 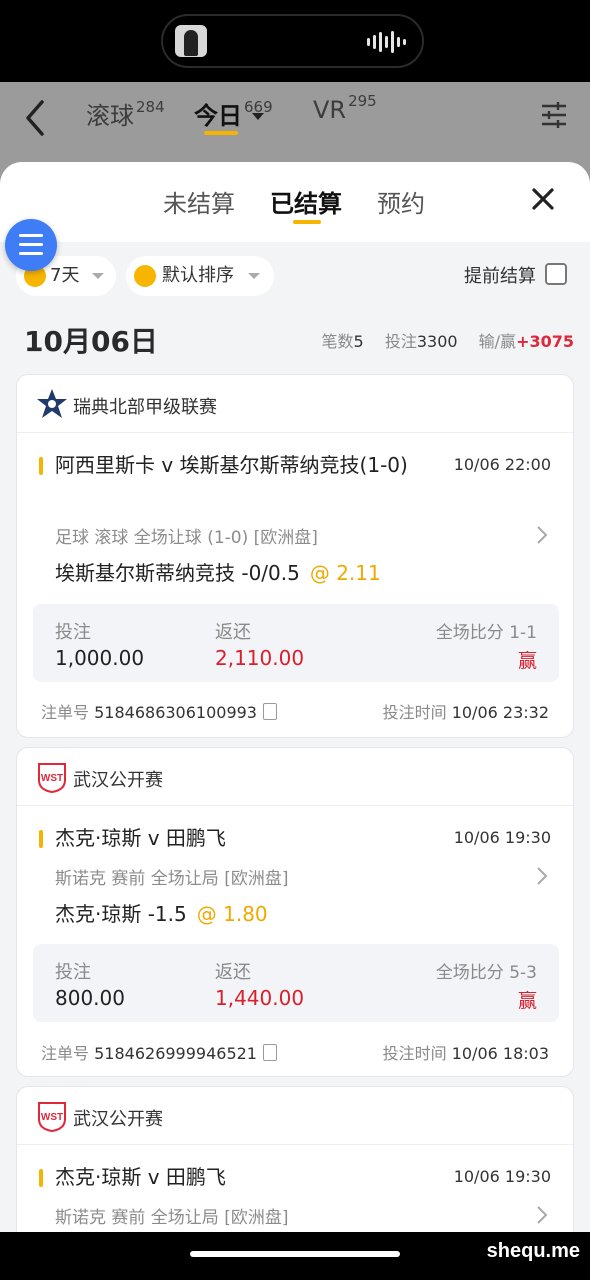 What do you see at coordinates (175, 1053) in the screenshot?
I see `order-value: 5184626999946521` at bounding box center [175, 1053].